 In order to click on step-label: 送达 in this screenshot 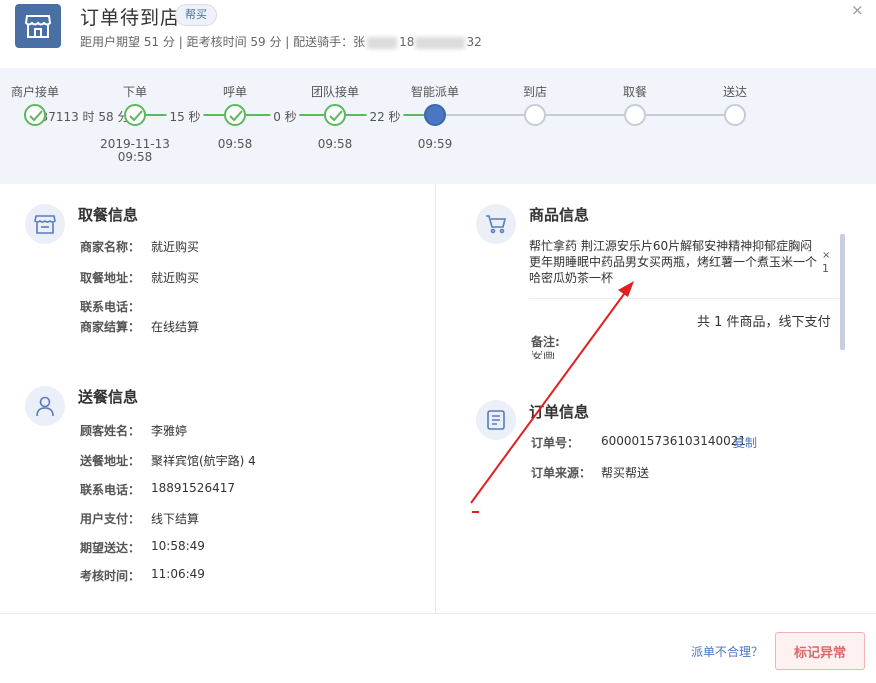, I will do `click(735, 92)`.